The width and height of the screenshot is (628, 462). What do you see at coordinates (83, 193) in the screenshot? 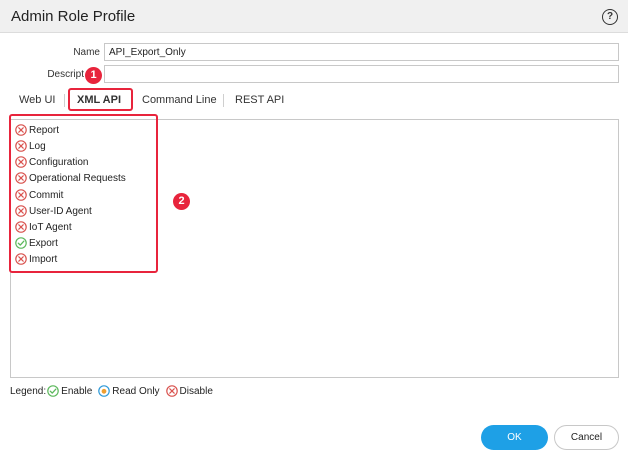
I see `highlight-box-permissions` at bounding box center [83, 193].